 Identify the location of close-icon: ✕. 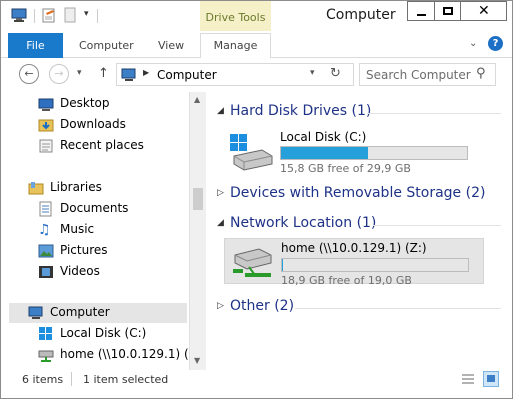
(484, 11).